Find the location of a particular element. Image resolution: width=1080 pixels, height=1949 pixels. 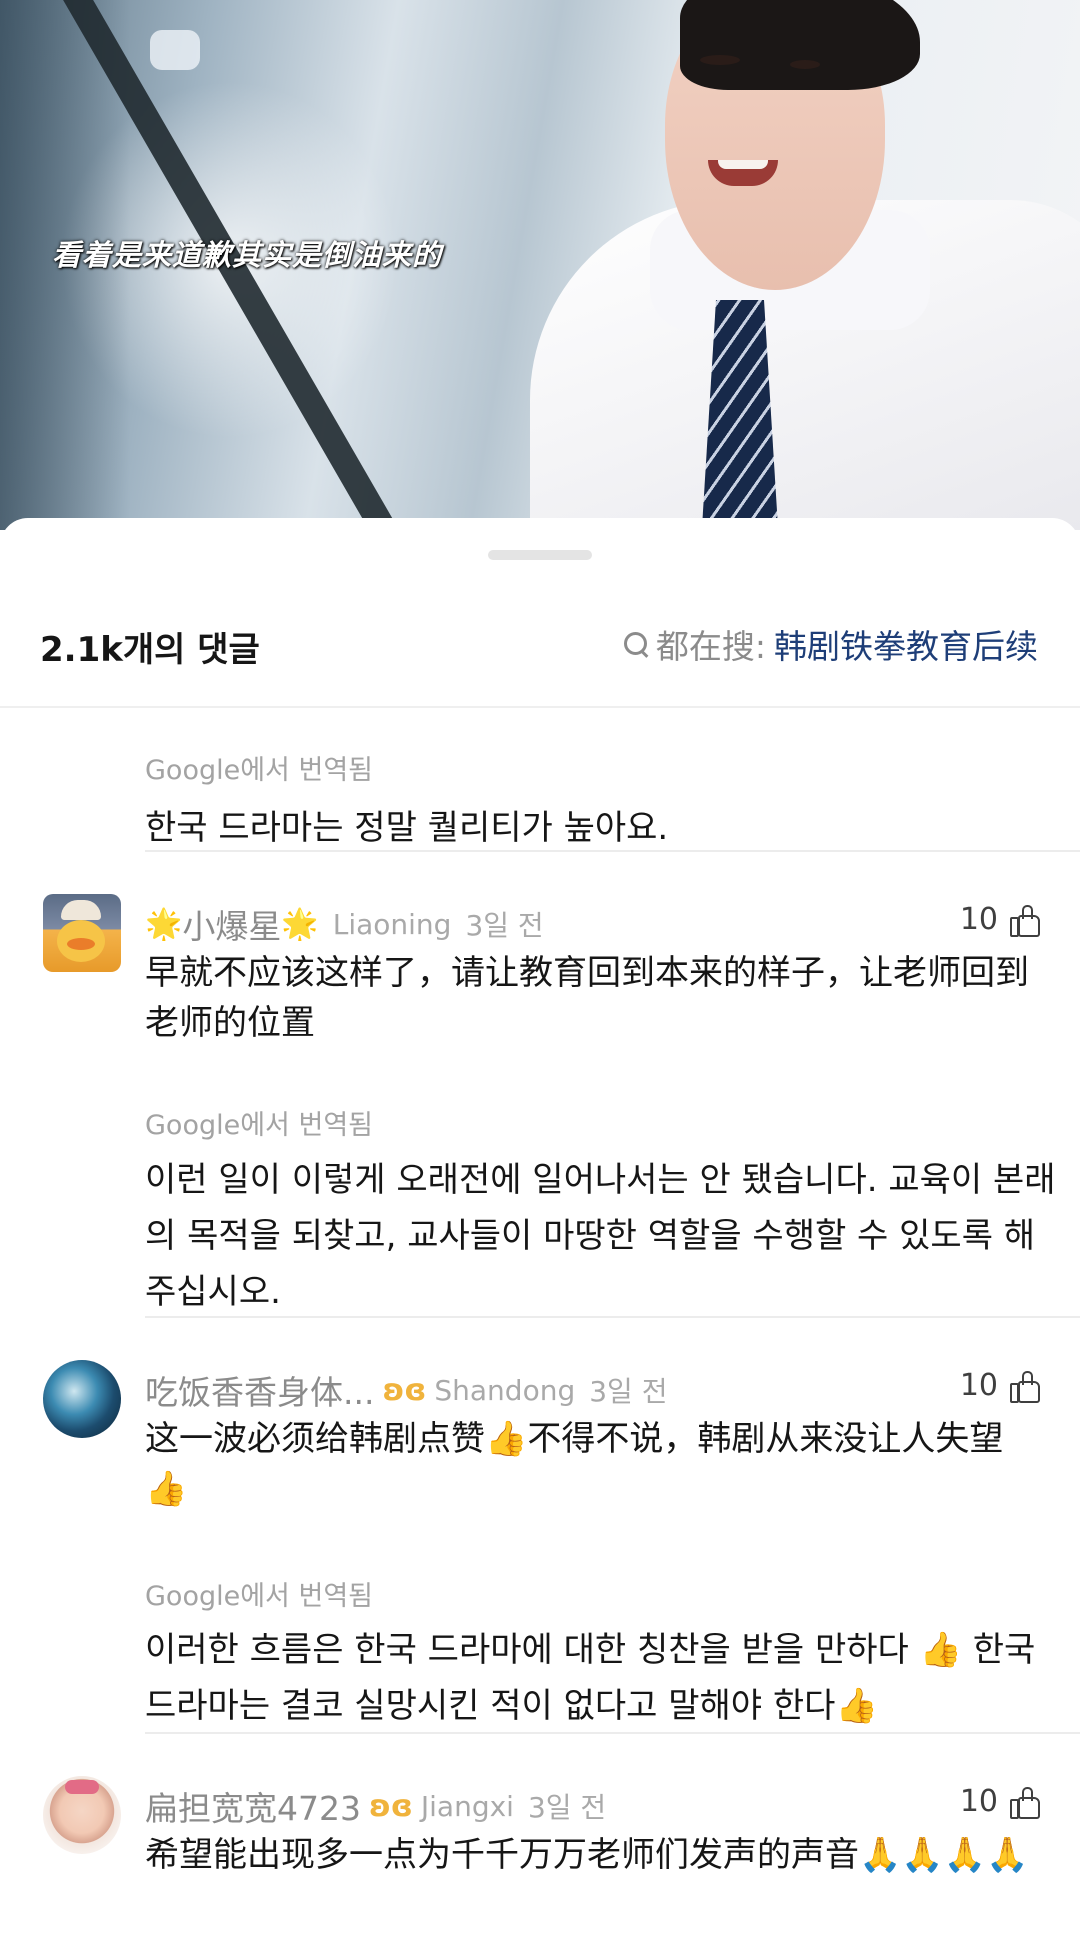

comment-text: 这一波必须给韩剧点赞👍不得不说，韩剧从来没让人失望👍 is located at coordinates (574, 1464).